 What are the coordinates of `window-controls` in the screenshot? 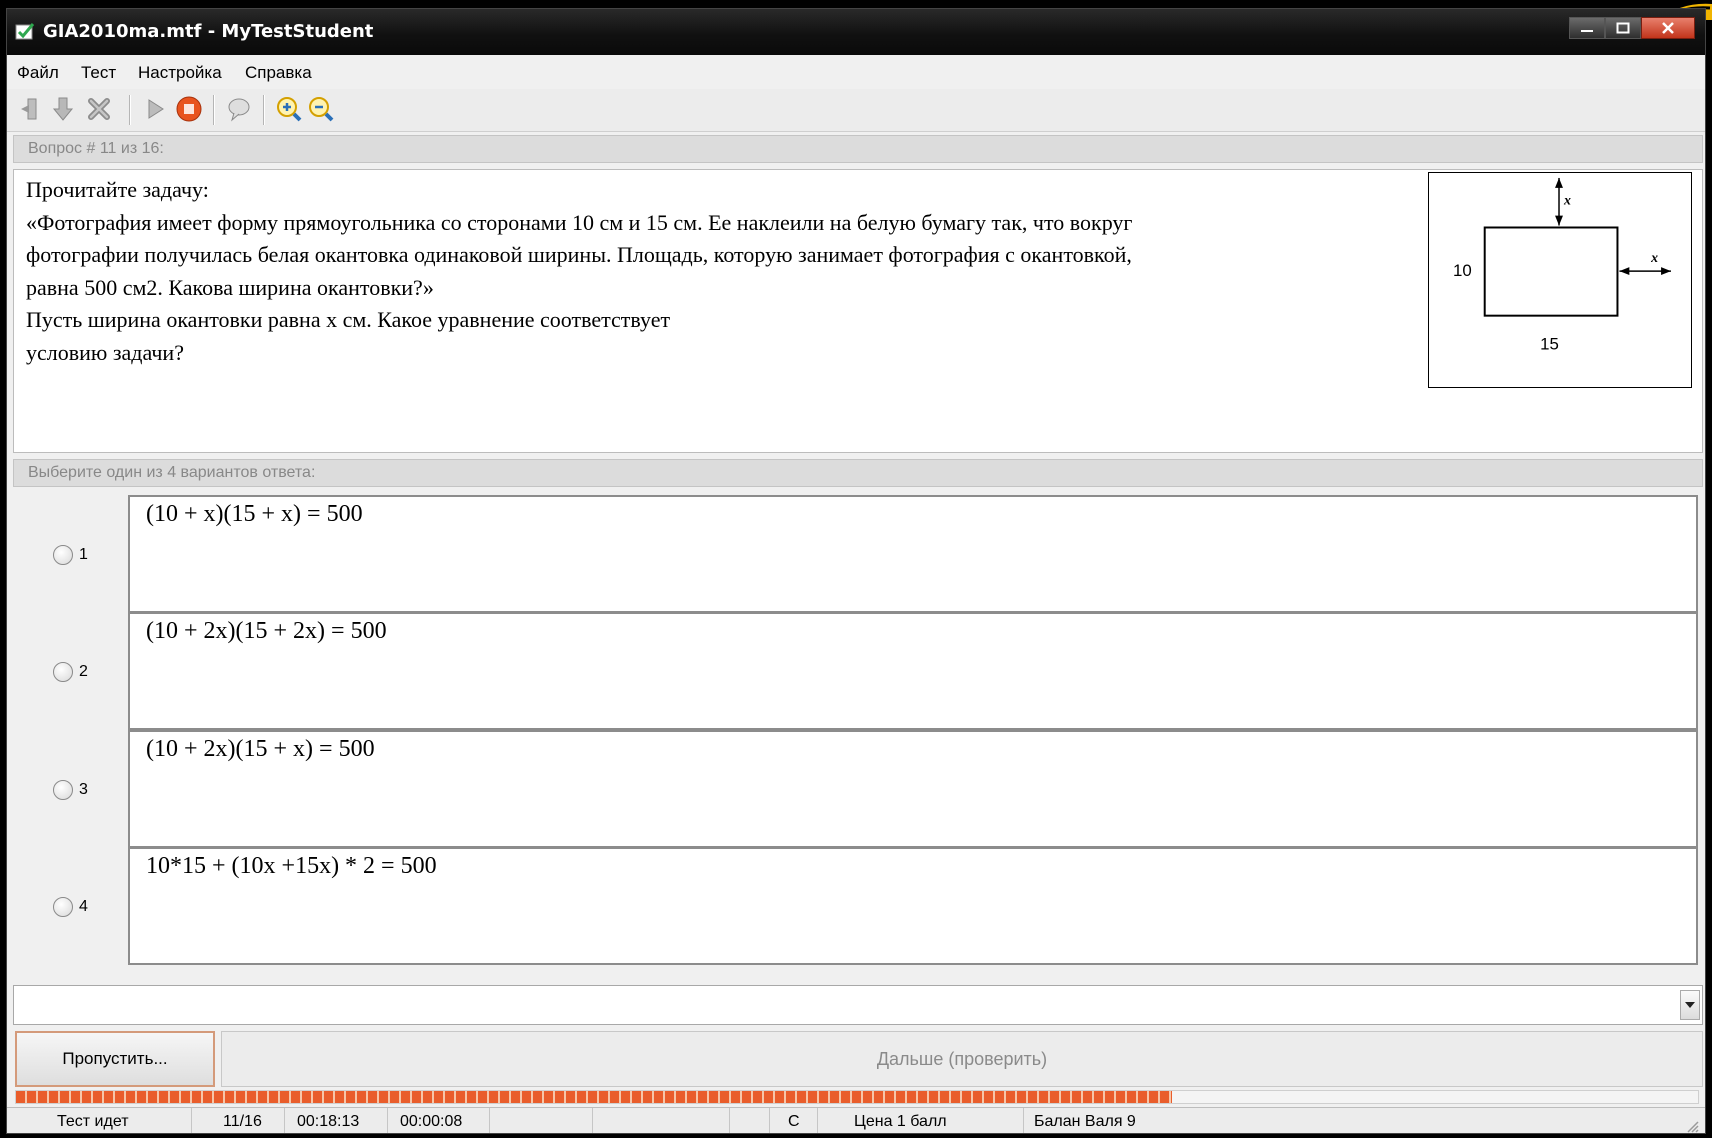 It's located at (1632, 28).